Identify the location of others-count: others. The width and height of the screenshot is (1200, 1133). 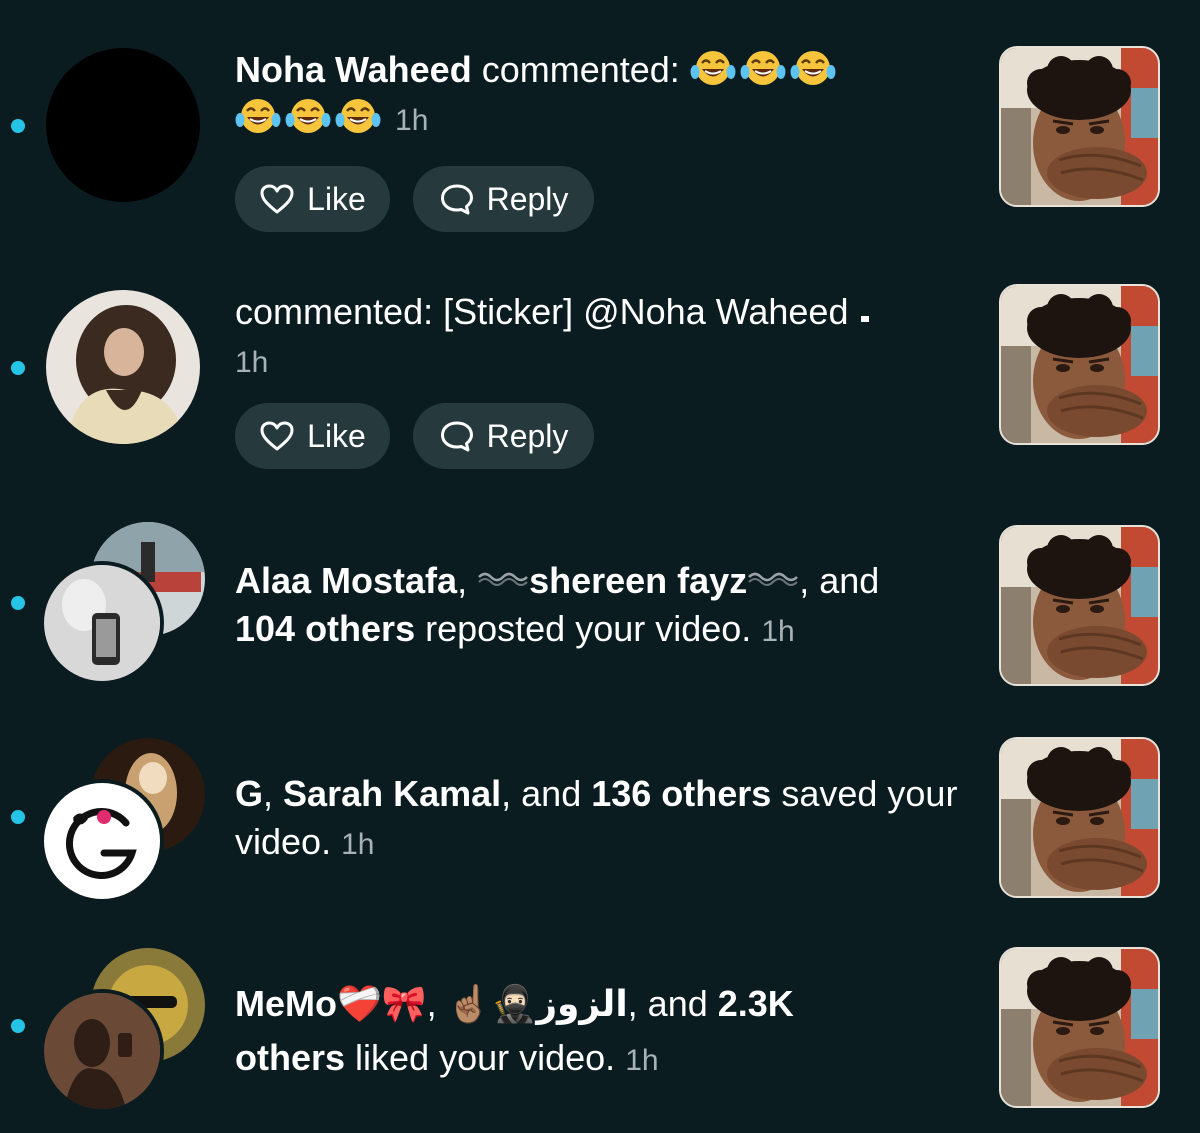
(290, 1057).